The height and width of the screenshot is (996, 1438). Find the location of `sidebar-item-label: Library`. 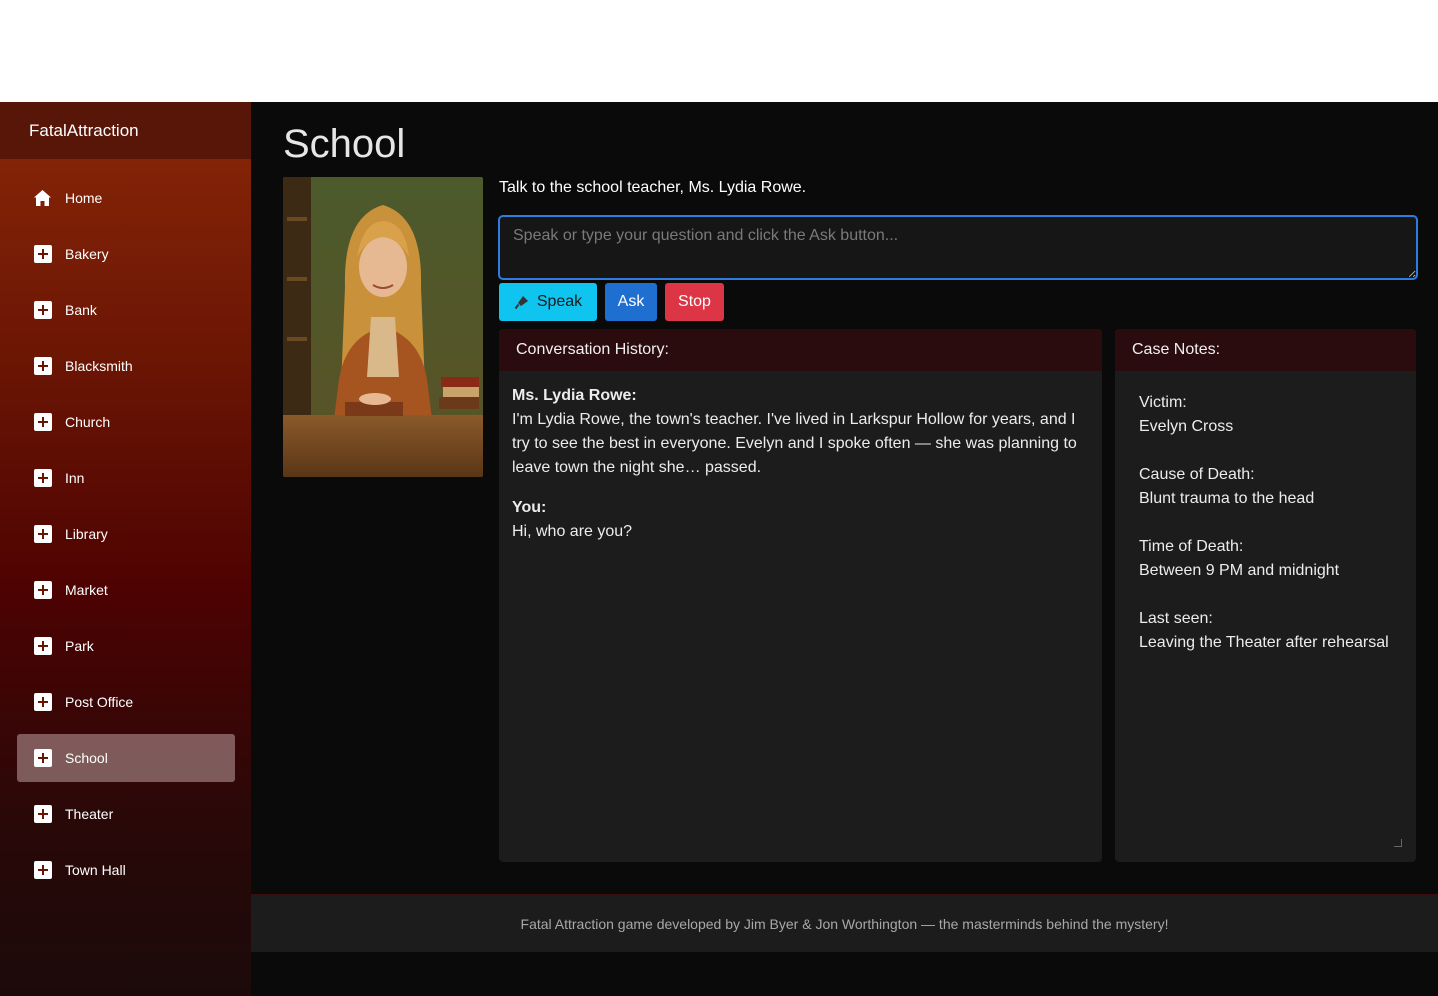

sidebar-item-label: Library is located at coordinates (86, 534).